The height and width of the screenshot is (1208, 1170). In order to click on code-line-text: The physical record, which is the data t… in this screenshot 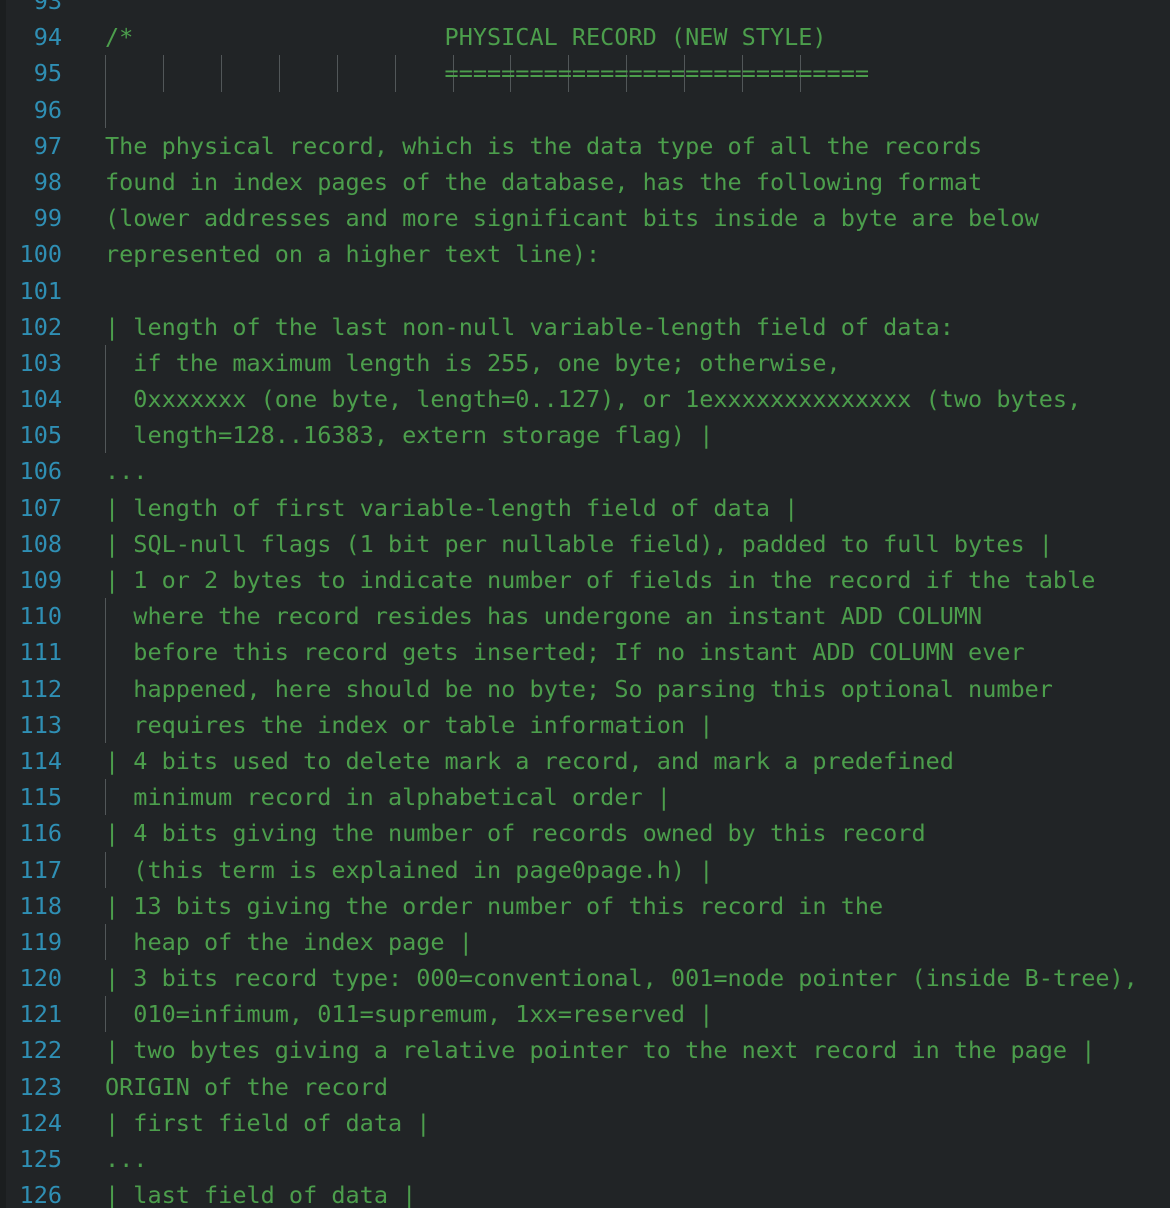, I will do `click(544, 145)`.